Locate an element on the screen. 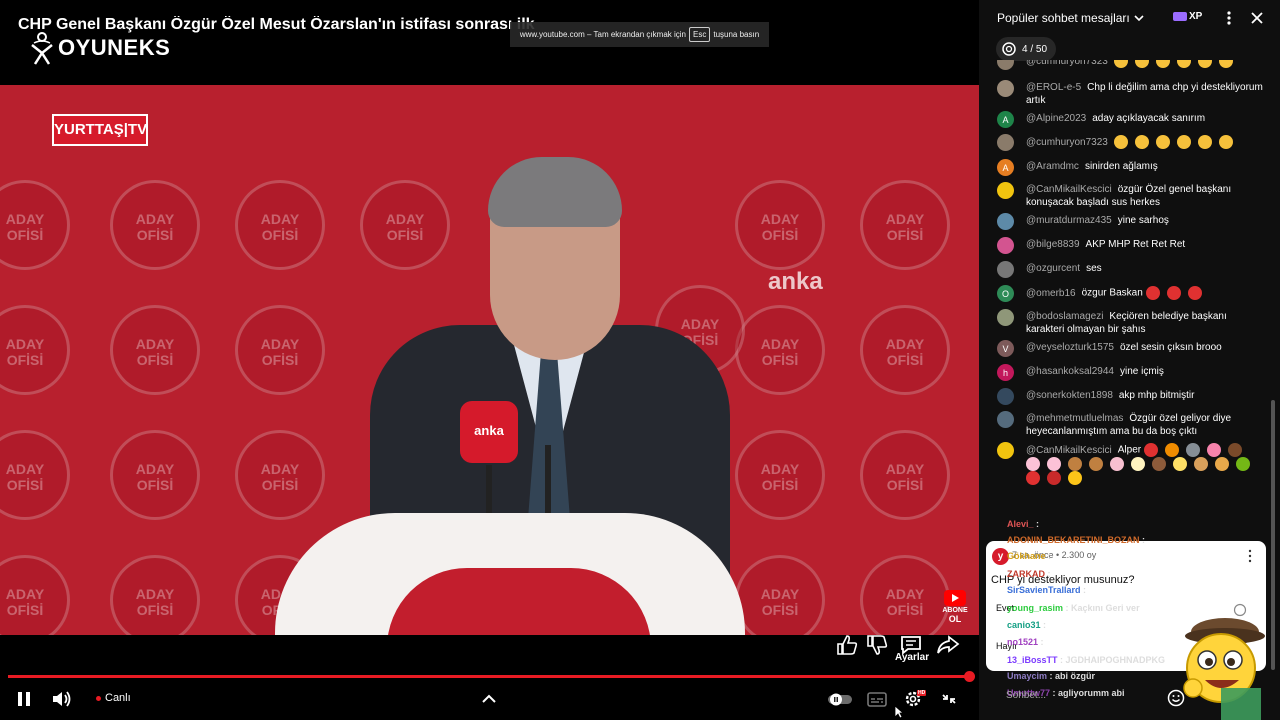 The width and height of the screenshot is (1280, 720). chat-author: @ozgurcent is located at coordinates (1053, 268).